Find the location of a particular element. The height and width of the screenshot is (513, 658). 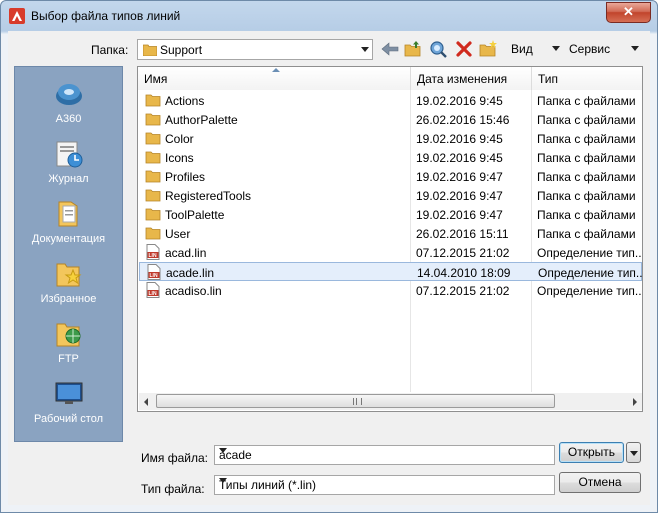

place-label: Журнал is located at coordinates (68, 179).